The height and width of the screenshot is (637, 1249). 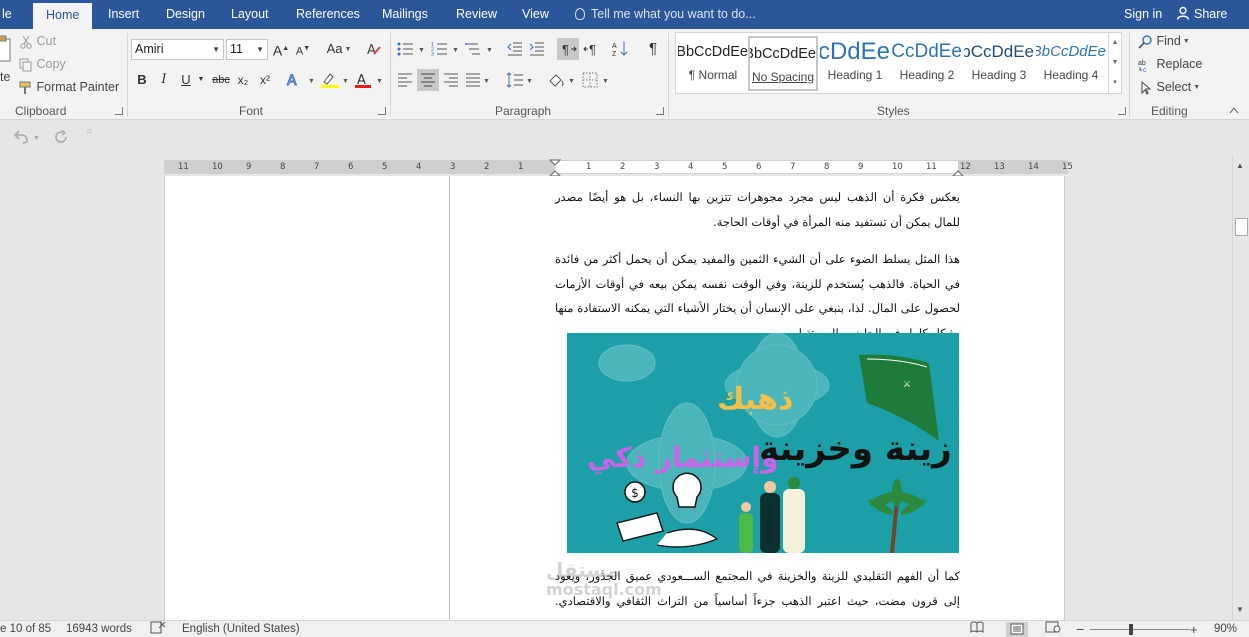 I want to click on tab-home: Home, so click(x=63, y=16).